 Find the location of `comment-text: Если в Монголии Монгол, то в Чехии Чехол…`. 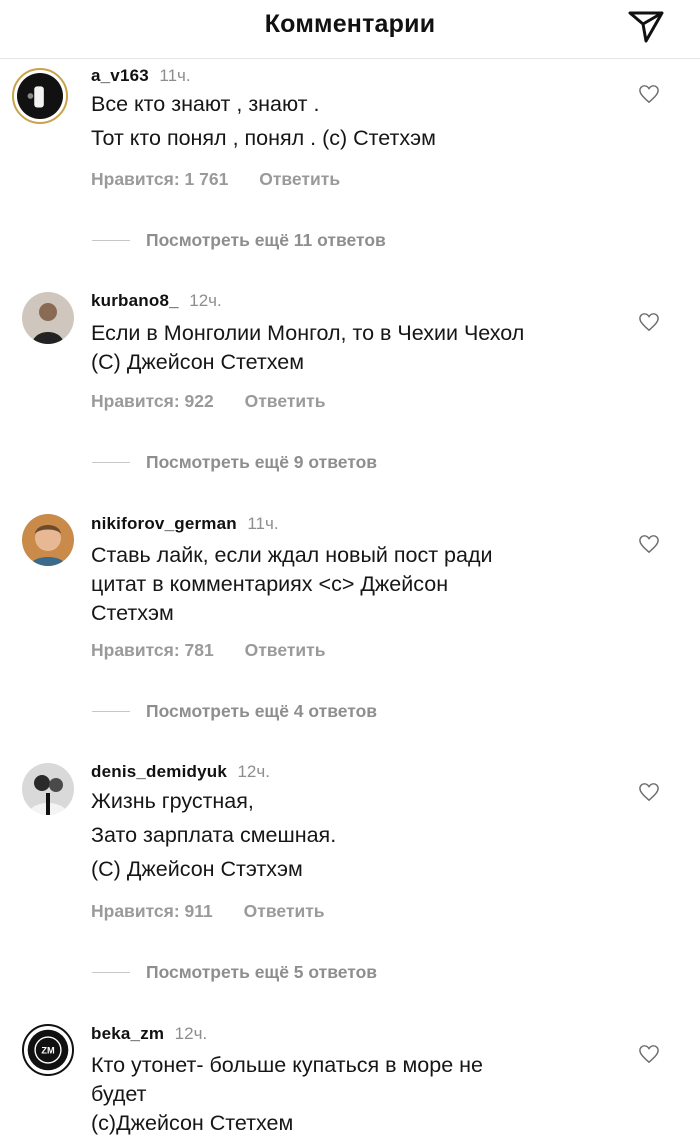

comment-text: Если в Монголии Монгол, то в Чехии Чехол… is located at coordinates (351, 348).